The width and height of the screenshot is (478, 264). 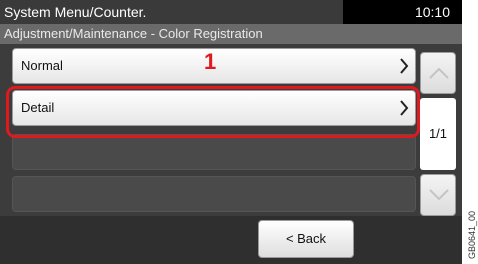 I want to click on scroll-up-button, so click(x=438, y=73).